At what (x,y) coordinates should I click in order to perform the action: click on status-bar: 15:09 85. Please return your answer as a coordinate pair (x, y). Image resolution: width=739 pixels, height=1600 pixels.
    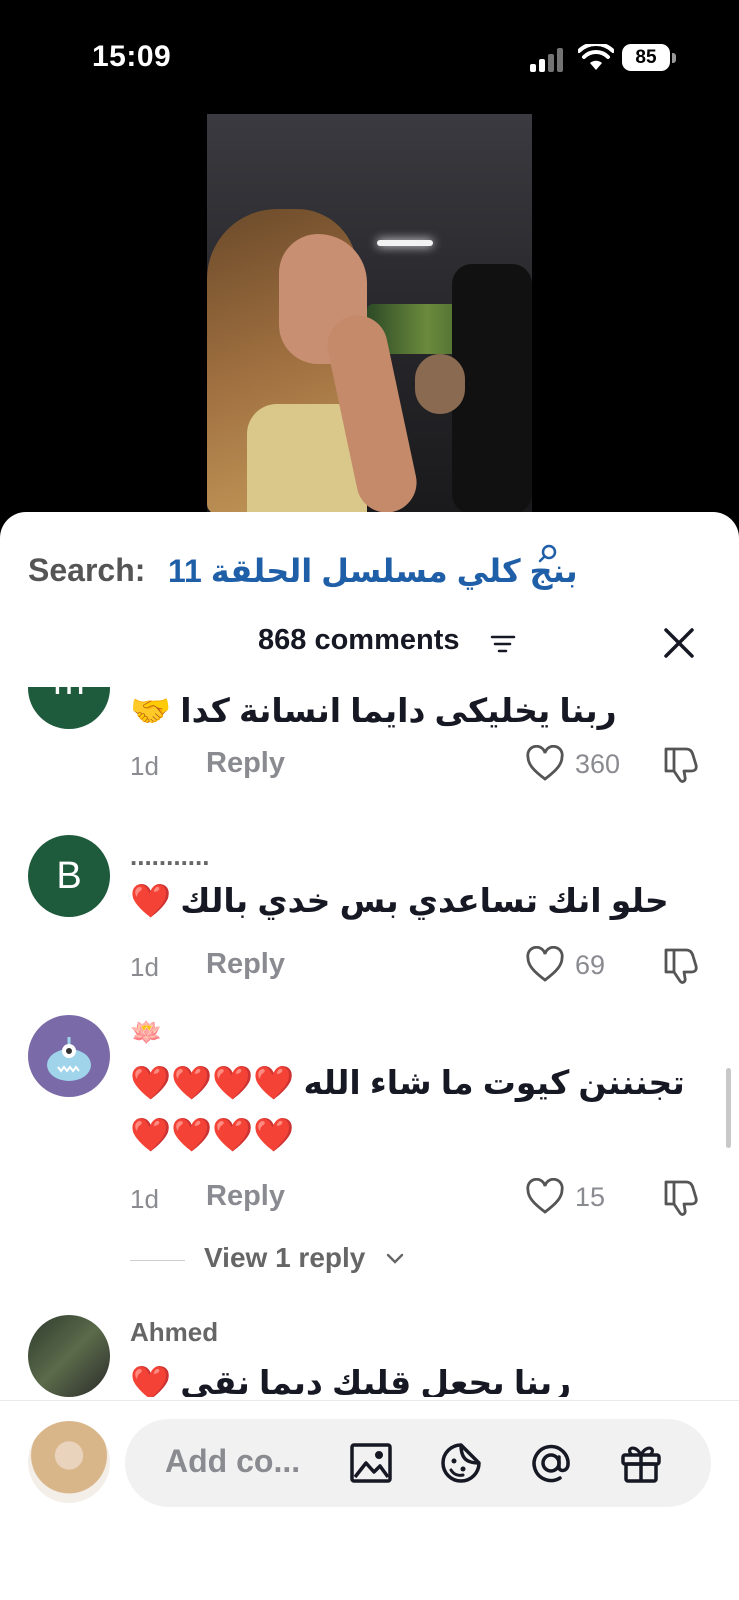
    Looking at the image, I should click on (369, 55).